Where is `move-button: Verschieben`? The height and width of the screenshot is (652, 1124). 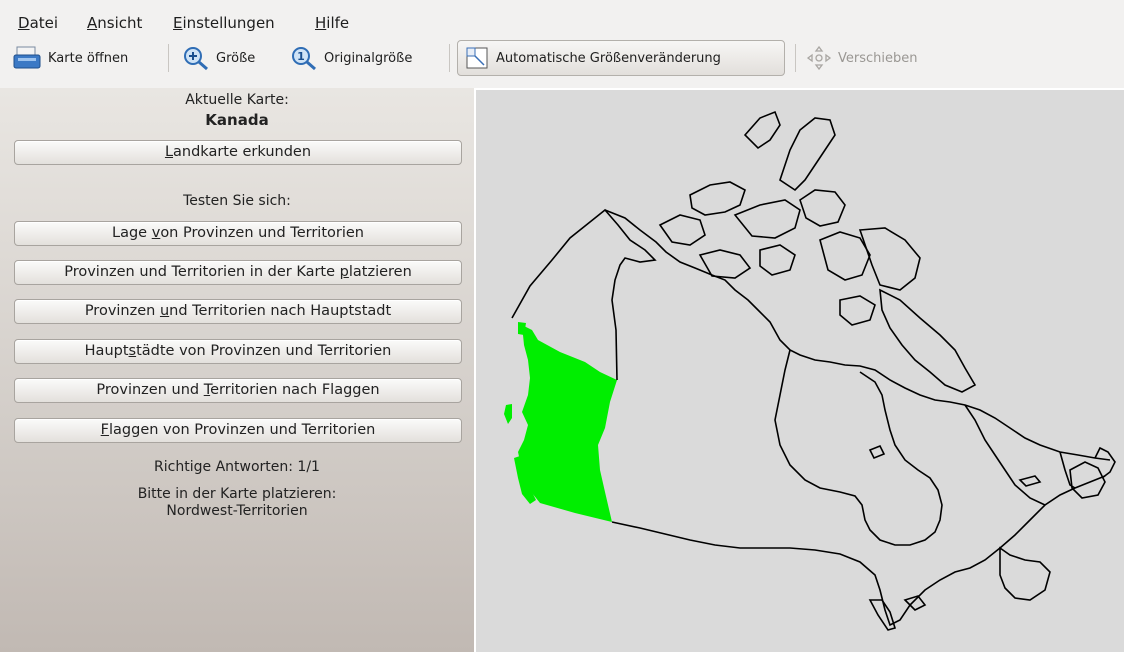
move-button: Verschieben is located at coordinates (862, 58).